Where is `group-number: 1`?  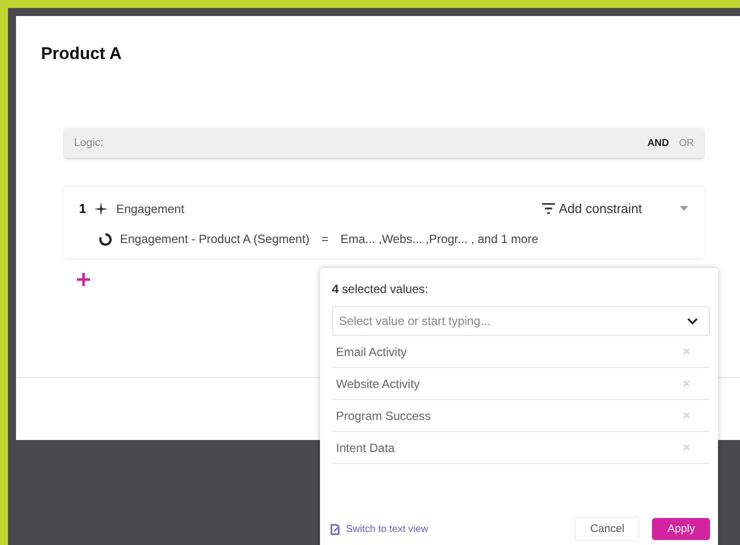
group-number: 1 is located at coordinates (82, 208).